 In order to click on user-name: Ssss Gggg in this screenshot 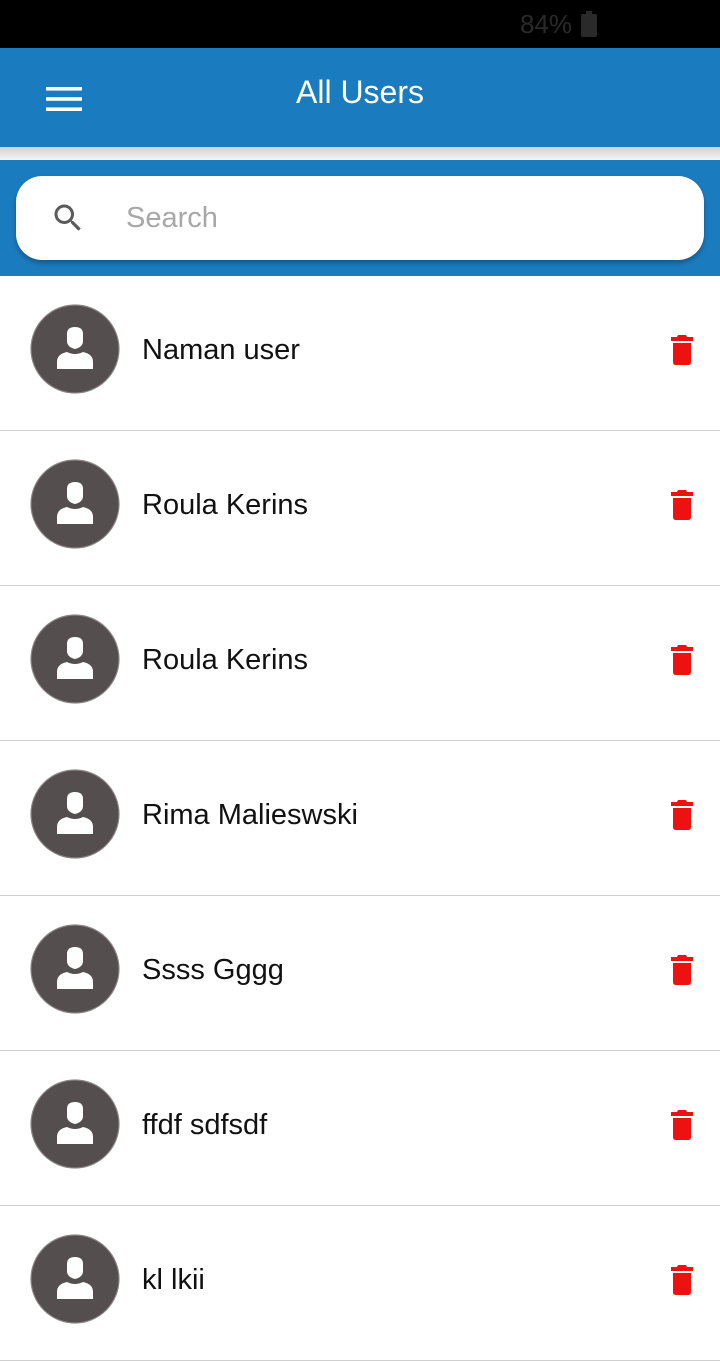, I will do `click(213, 970)`.